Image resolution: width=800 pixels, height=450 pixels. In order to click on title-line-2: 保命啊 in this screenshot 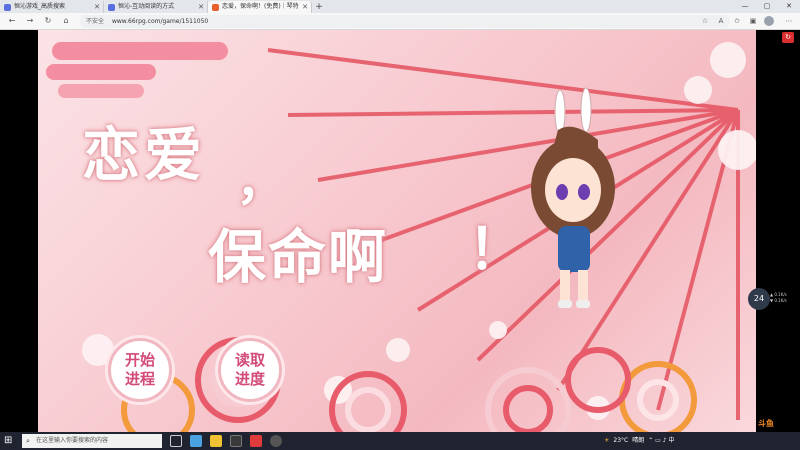, I will do `click(298, 257)`.